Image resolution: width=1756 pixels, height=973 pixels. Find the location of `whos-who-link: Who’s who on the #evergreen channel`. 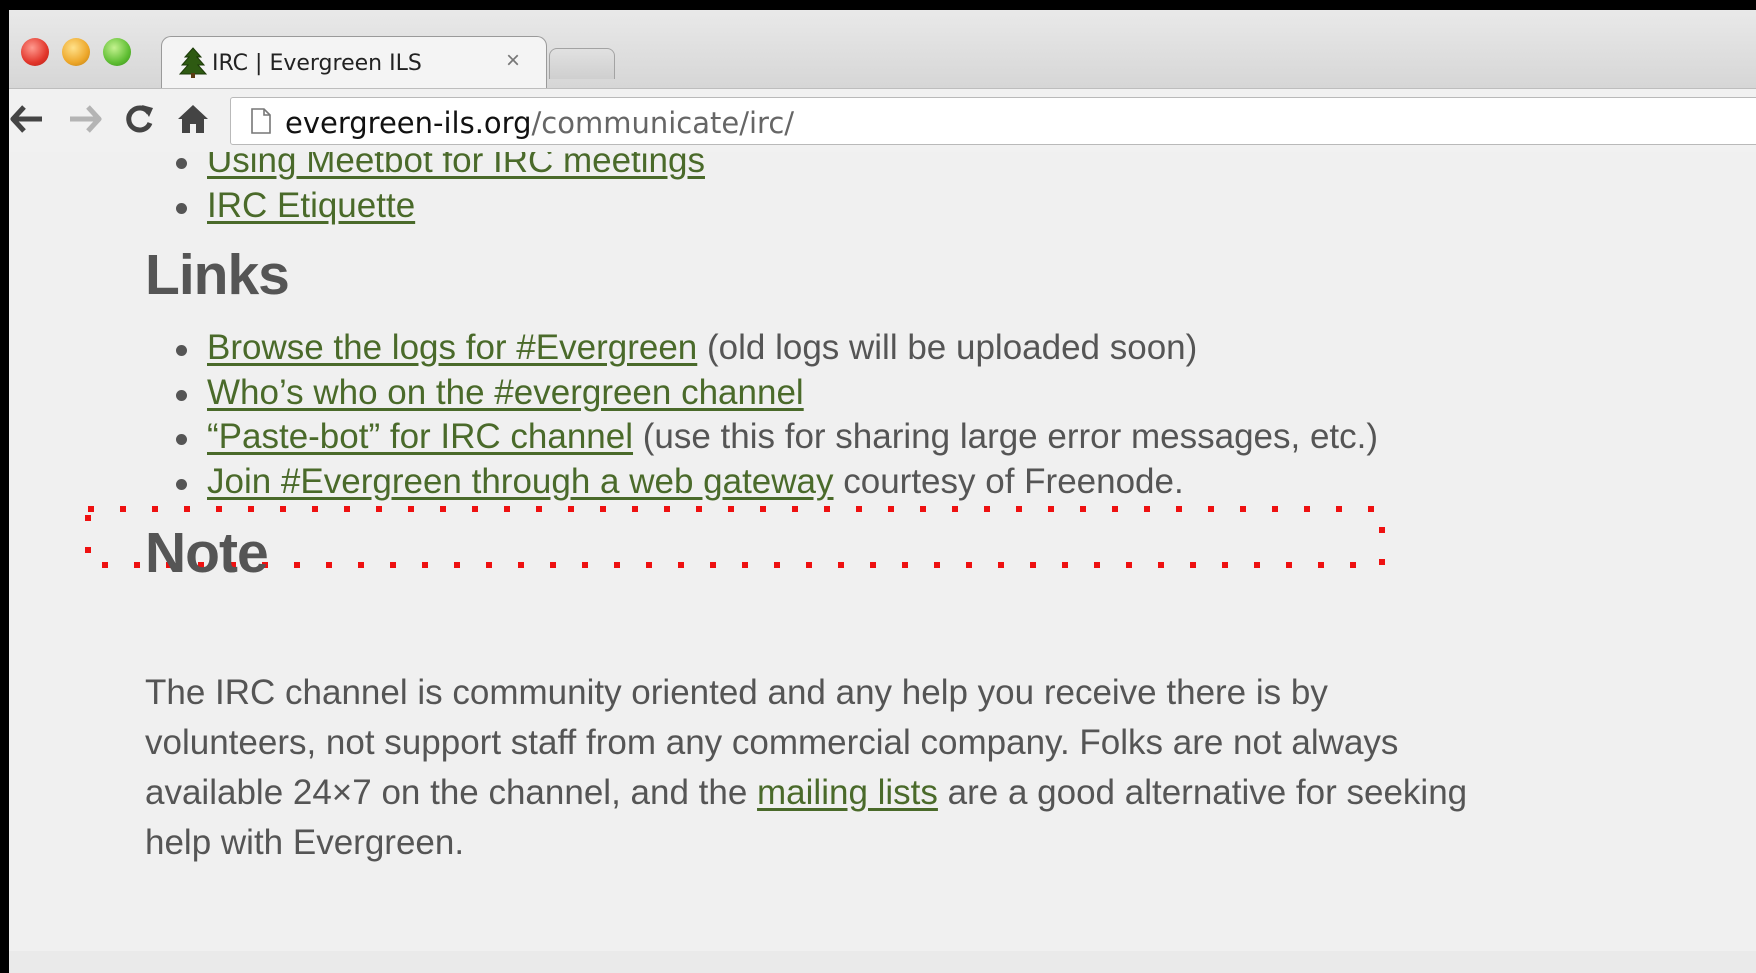

whos-who-link: Who’s who on the #evergreen channel is located at coordinates (505, 392).